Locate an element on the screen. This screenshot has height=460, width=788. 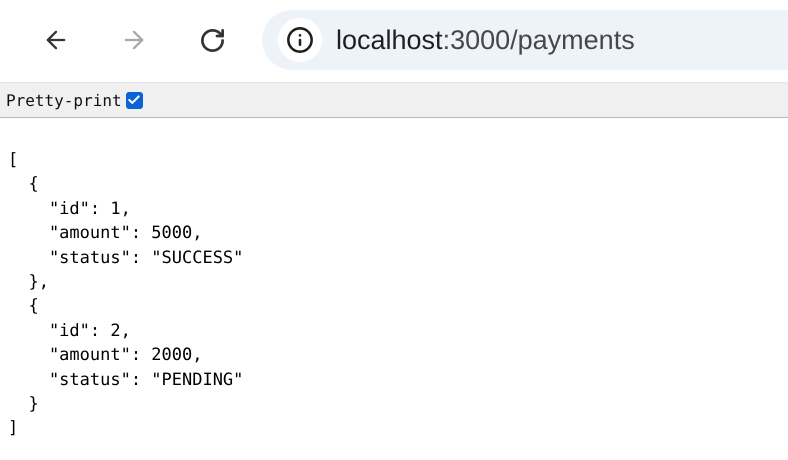
pretty-print-label: Pretty-print is located at coordinates (64, 100).